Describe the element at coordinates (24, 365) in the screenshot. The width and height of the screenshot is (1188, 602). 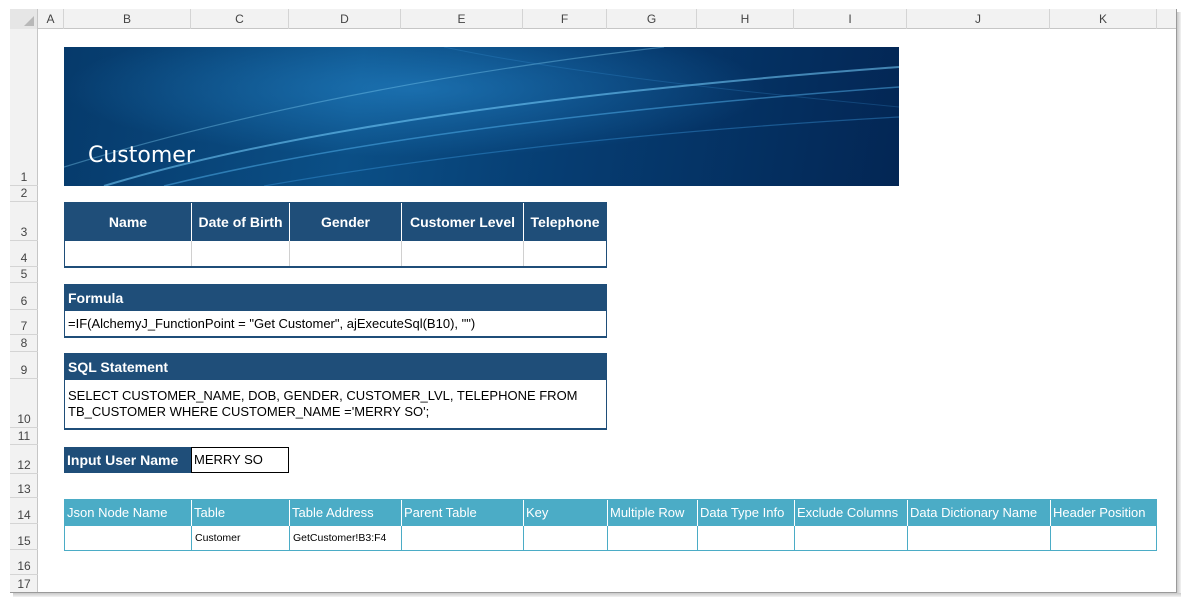
I see `row-header-9: 9` at that location.